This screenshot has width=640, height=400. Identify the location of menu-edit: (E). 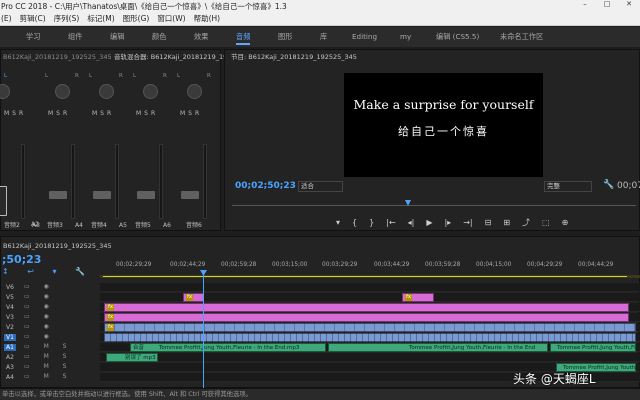
(6, 19).